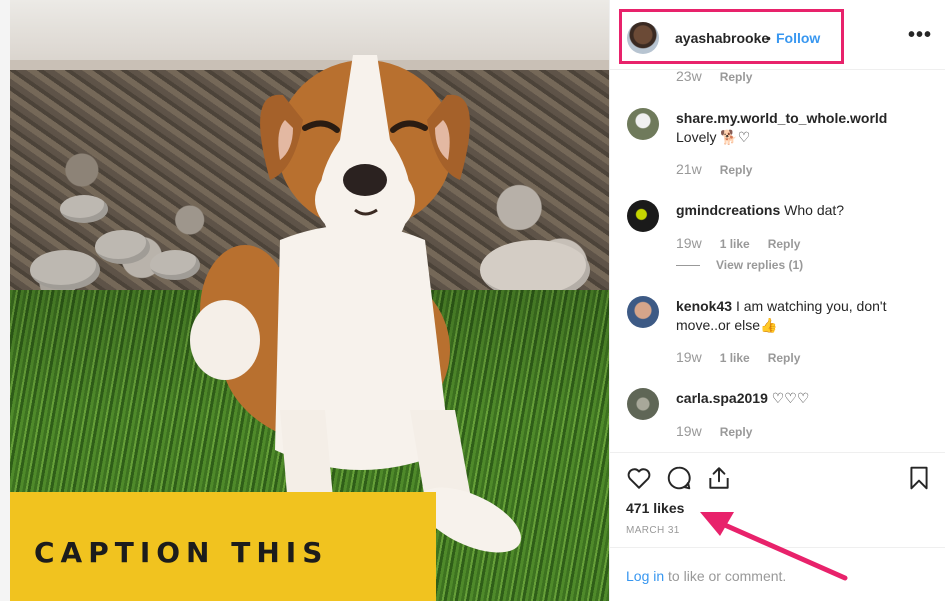 The width and height of the screenshot is (945, 601). Describe the element at coordinates (653, 530) in the screenshot. I see `post-date: MARCH 31` at that location.